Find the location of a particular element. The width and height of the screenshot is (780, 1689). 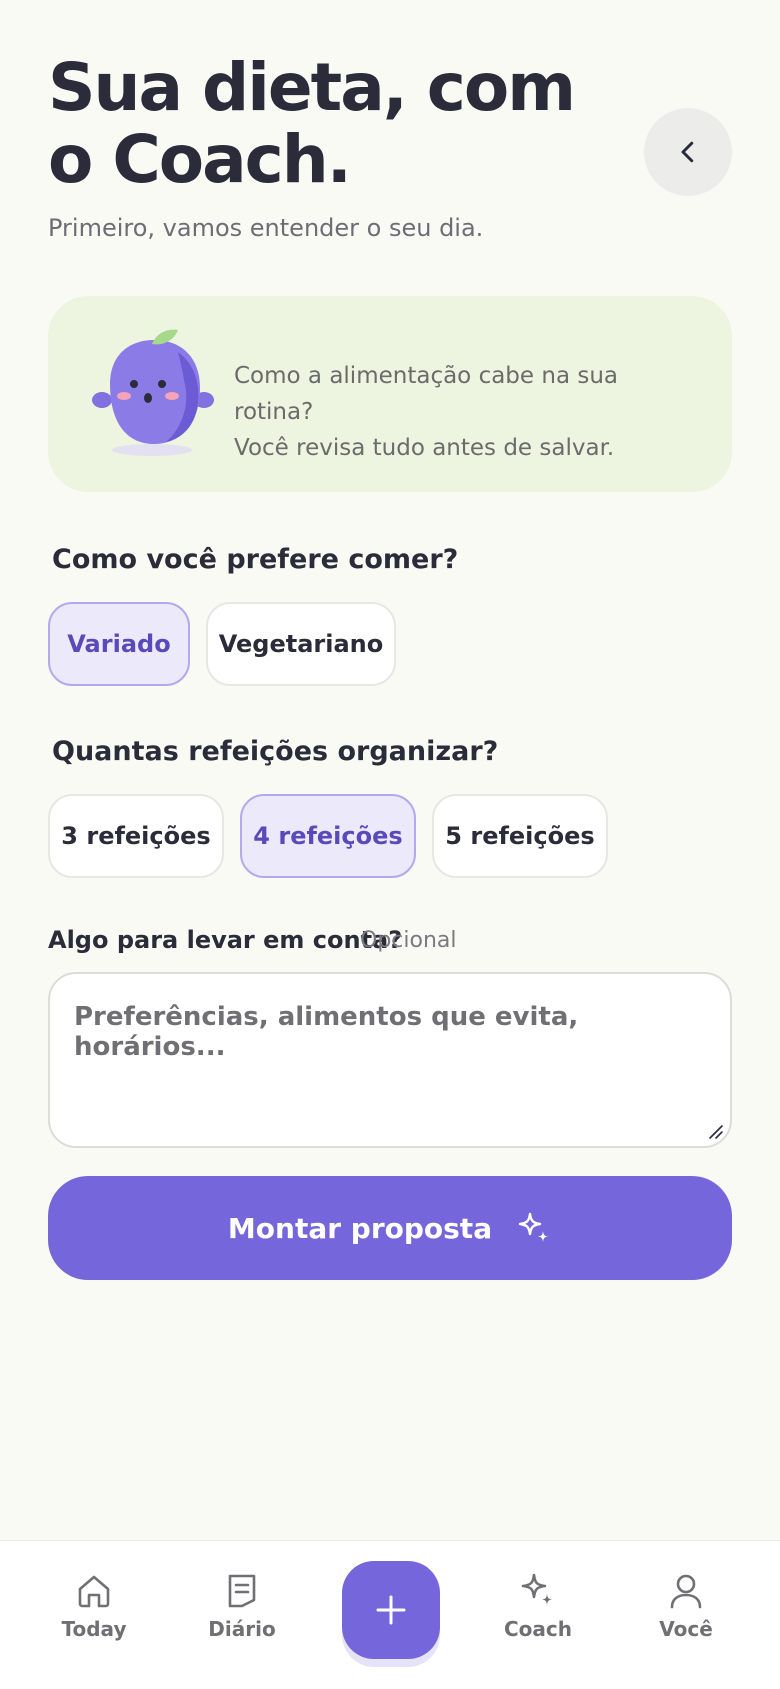

page-title: Sua dieta, com o Coach. is located at coordinates (312, 123).